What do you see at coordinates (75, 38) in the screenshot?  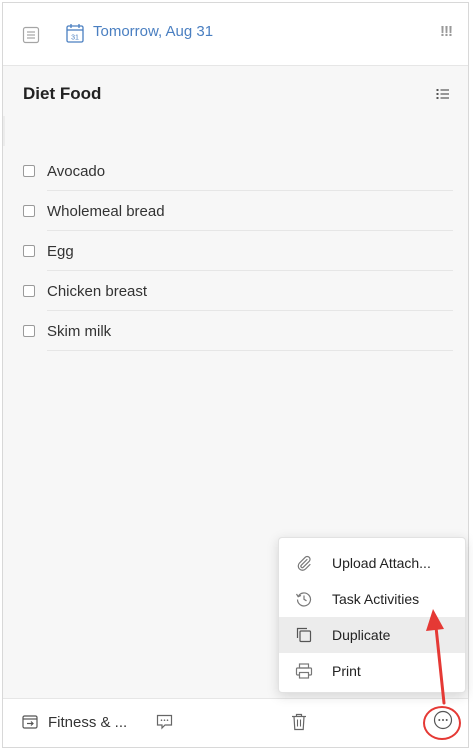 I see `calendar-day: 31` at bounding box center [75, 38].